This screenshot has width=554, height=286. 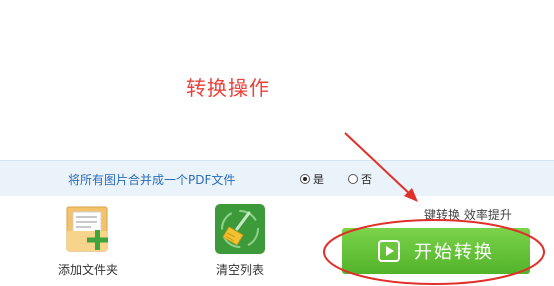 I want to click on start-convert-button: 开始转换, so click(x=436, y=251).